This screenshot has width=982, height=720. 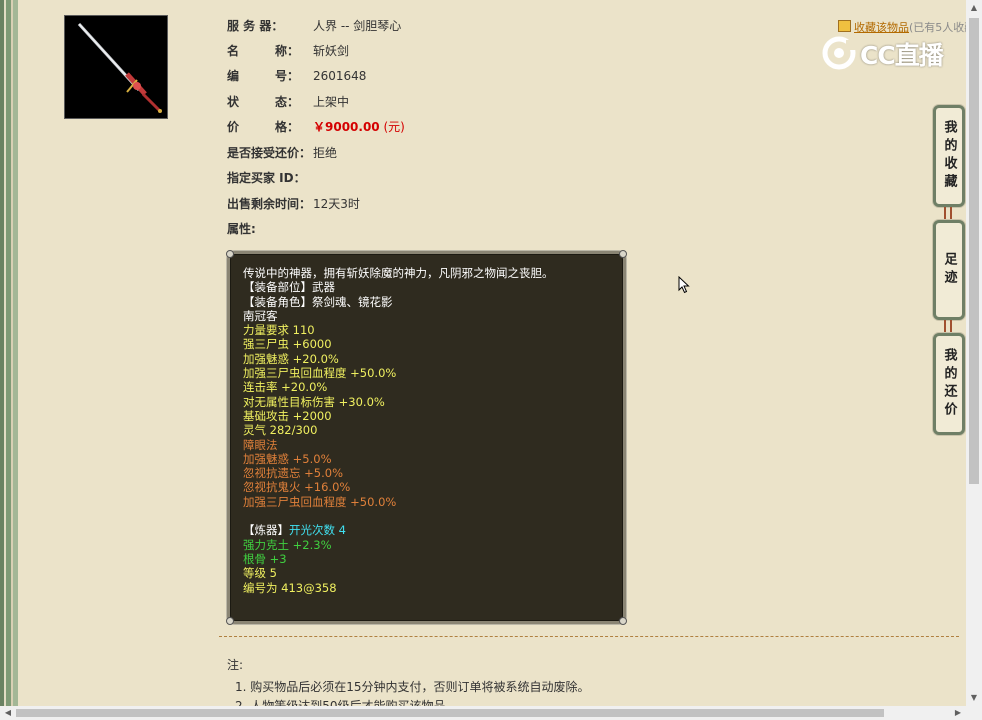 What do you see at coordinates (245, 516) in the screenshot?
I see `stat-text` at bounding box center [245, 516].